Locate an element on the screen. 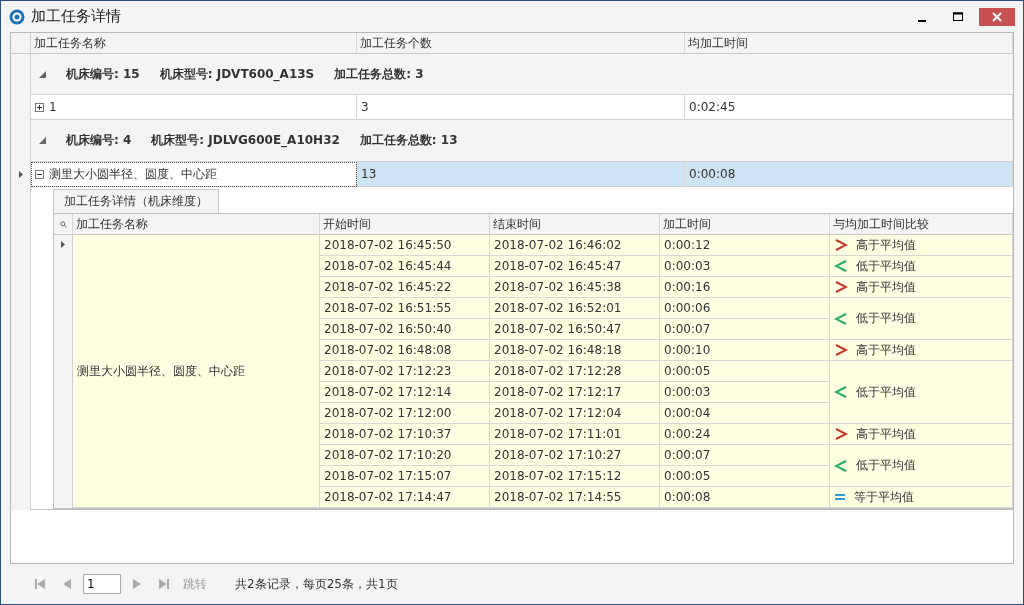 The height and width of the screenshot is (605, 1024). task-name: 1 is located at coordinates (53, 107).